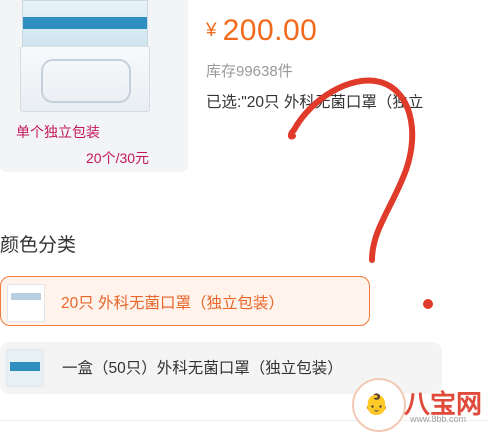 The height and width of the screenshot is (432, 488). Describe the element at coordinates (85, 79) in the screenshot. I see `mask-bag-image` at that location.